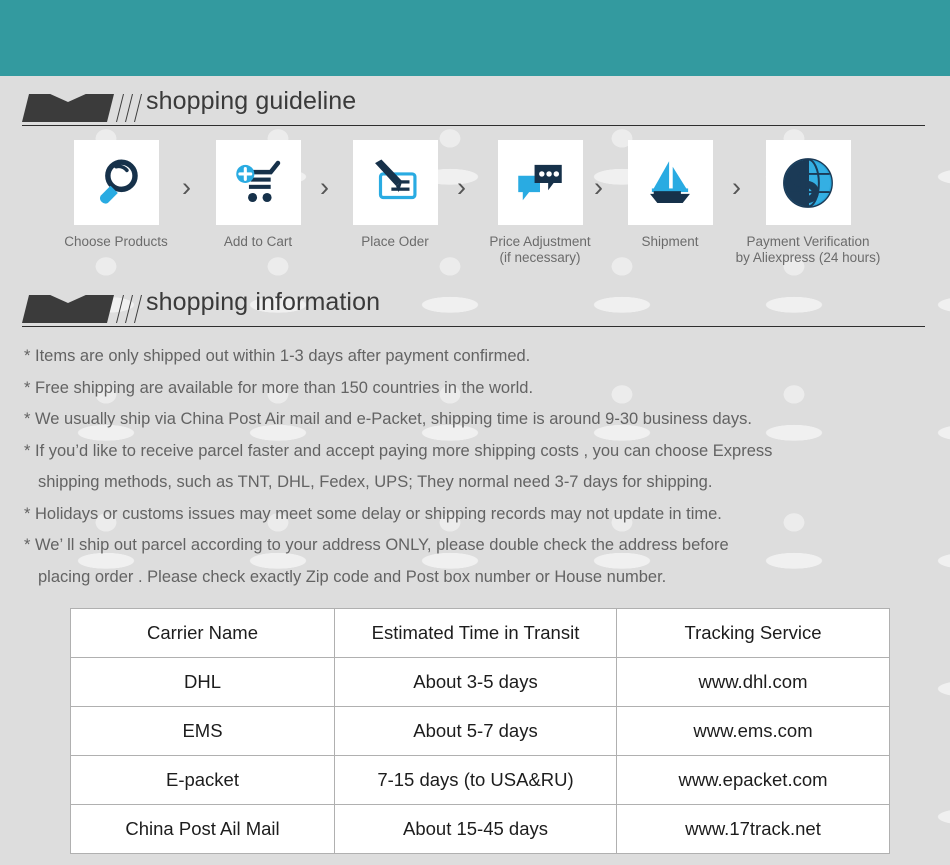  I want to click on table-cell-tracking: www.17track.net, so click(753, 829).